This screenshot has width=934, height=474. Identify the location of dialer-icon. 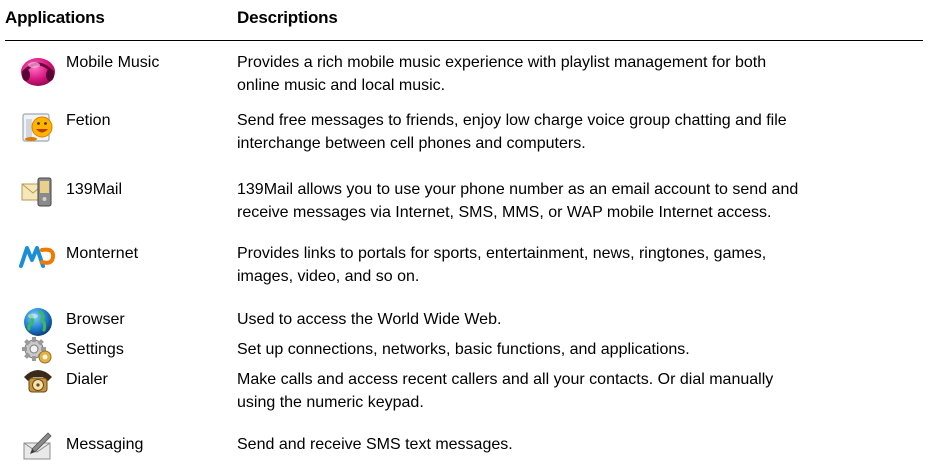
(38, 381).